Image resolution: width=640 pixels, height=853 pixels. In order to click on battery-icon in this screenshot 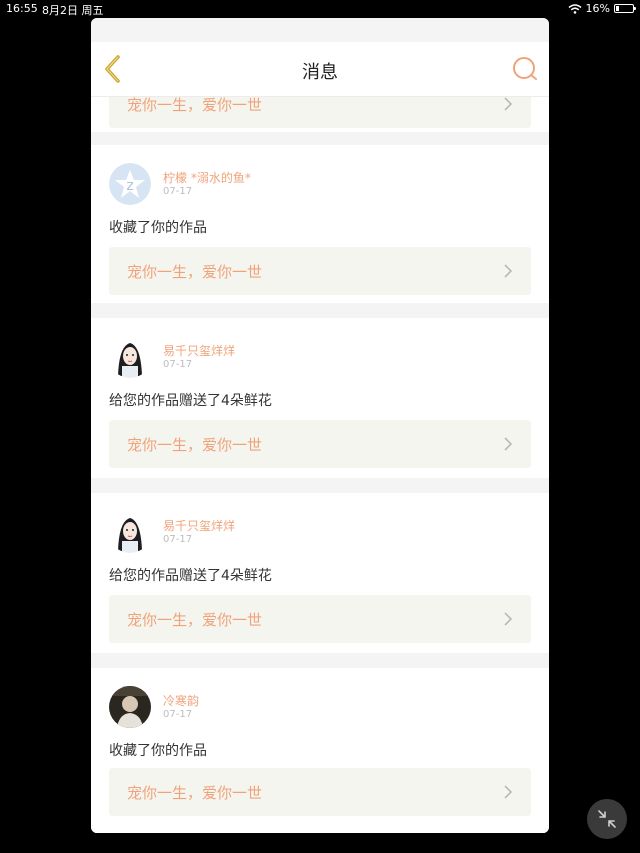, I will do `click(625, 8)`.